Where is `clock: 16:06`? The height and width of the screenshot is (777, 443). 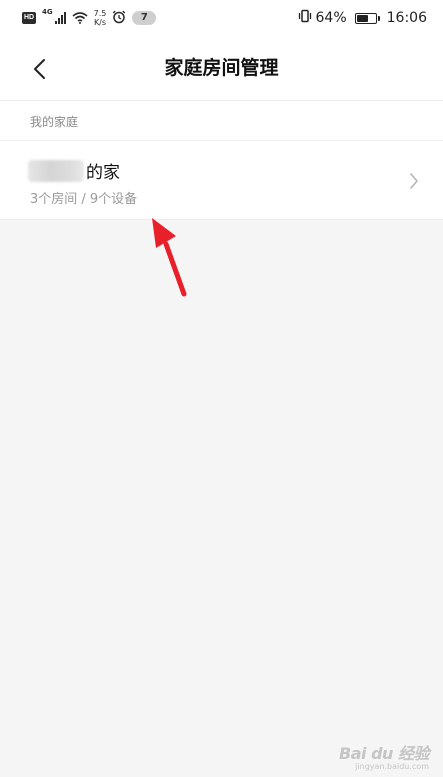 clock: 16:06 is located at coordinates (406, 18).